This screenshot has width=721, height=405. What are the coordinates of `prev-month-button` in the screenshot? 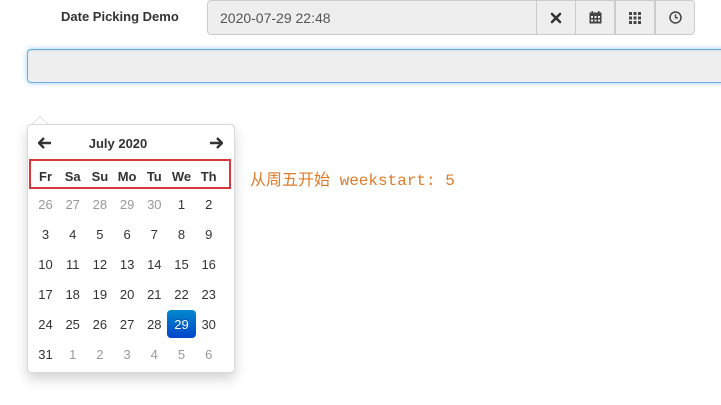 It's located at (45, 143).